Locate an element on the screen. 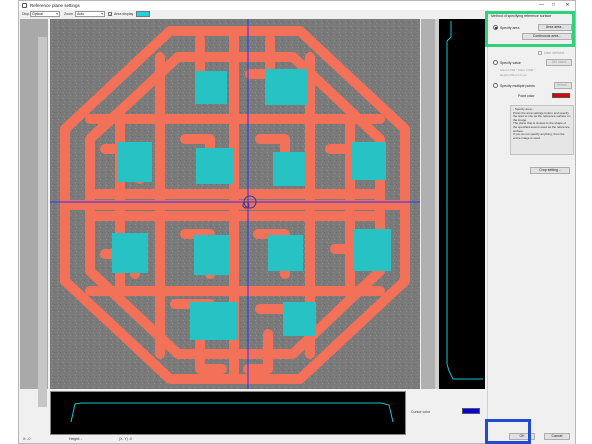 Image resolution: width=592 pixels, height=444 pixels. title-bar: Reference plane settings — □ ✕ is located at coordinates (297, 5).